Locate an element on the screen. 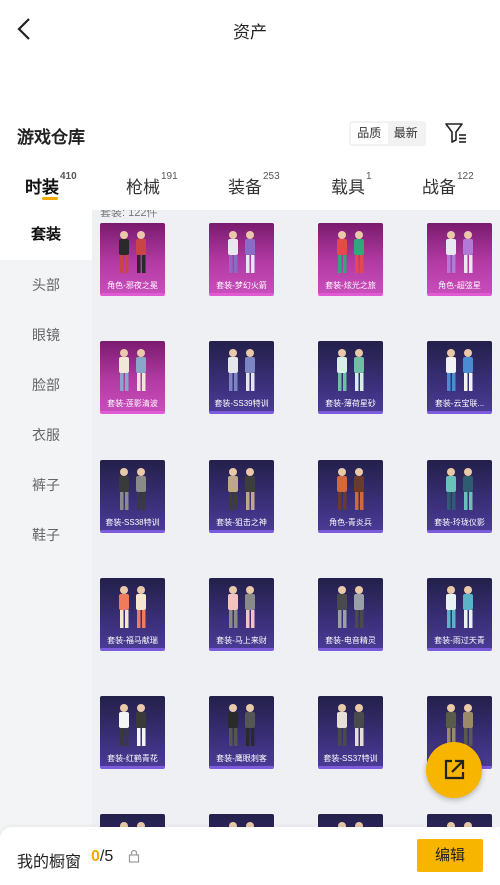 The image size is (500, 885). showcase-count: 0/5 is located at coordinates (102, 856).